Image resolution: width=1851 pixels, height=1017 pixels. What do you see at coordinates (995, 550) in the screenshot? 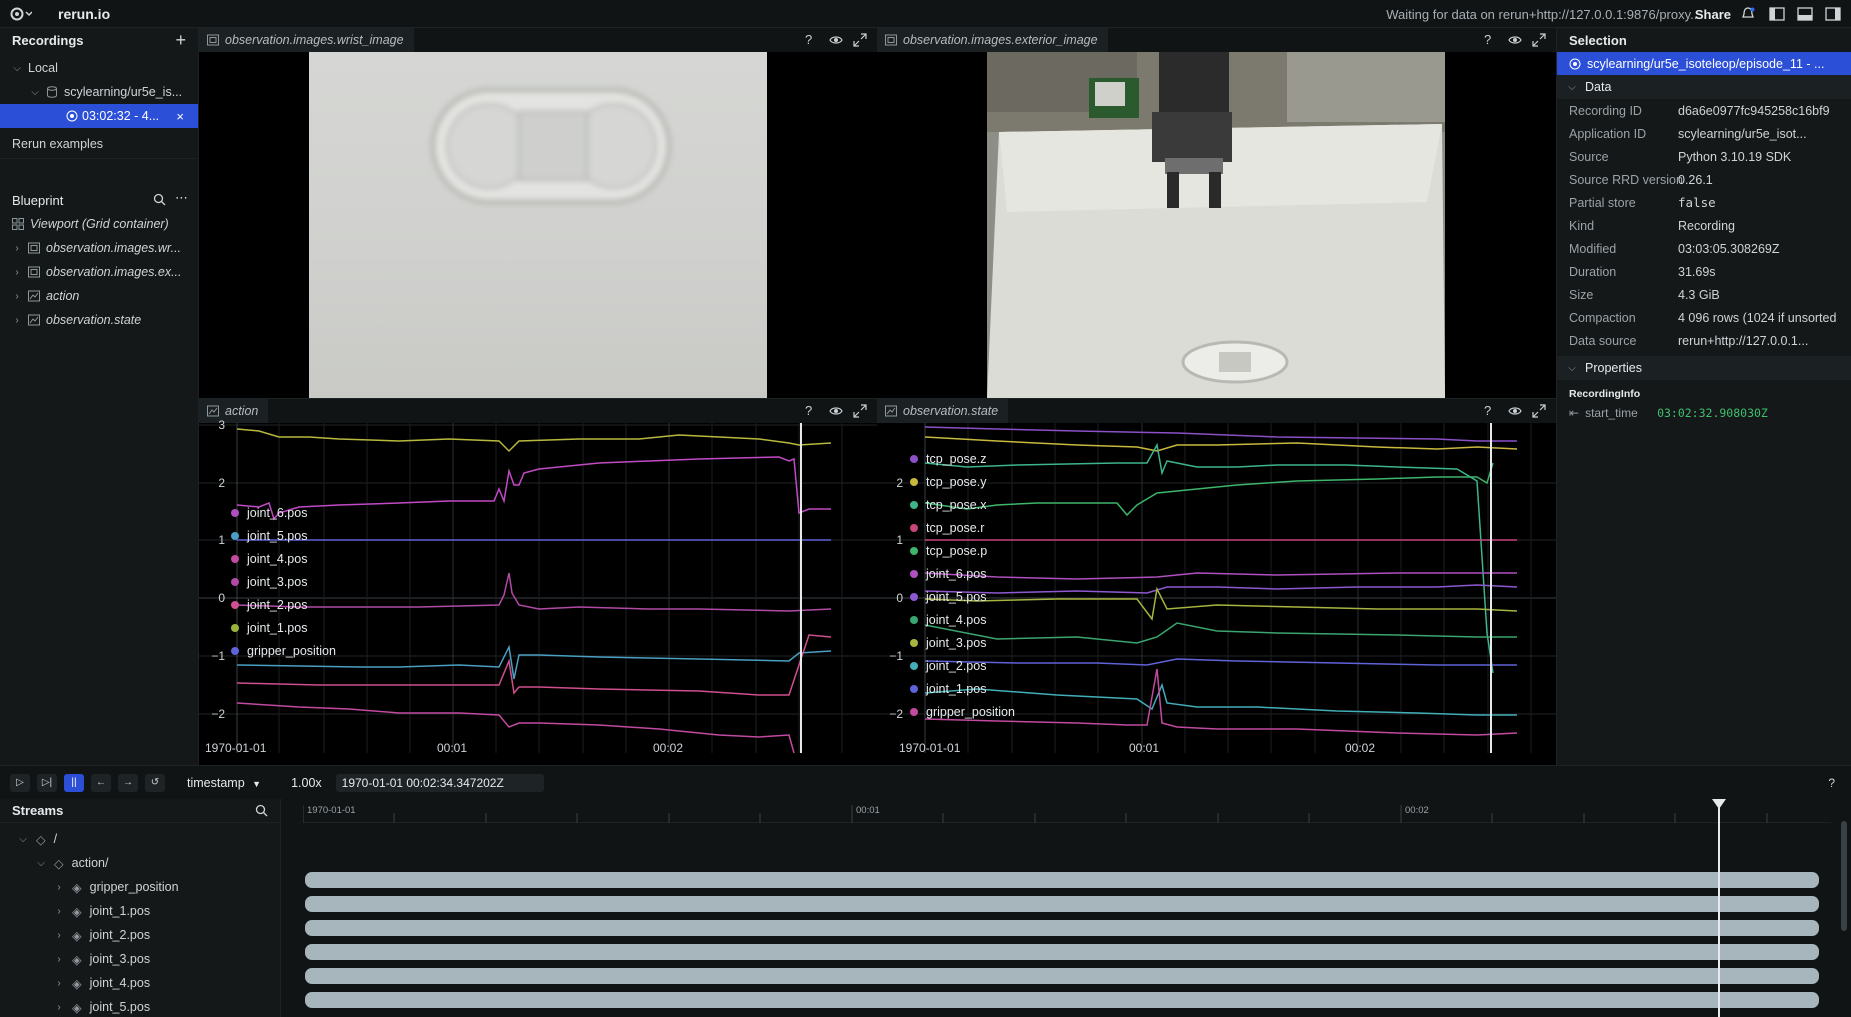
I see `legend-item: tcp_pose.p` at bounding box center [995, 550].